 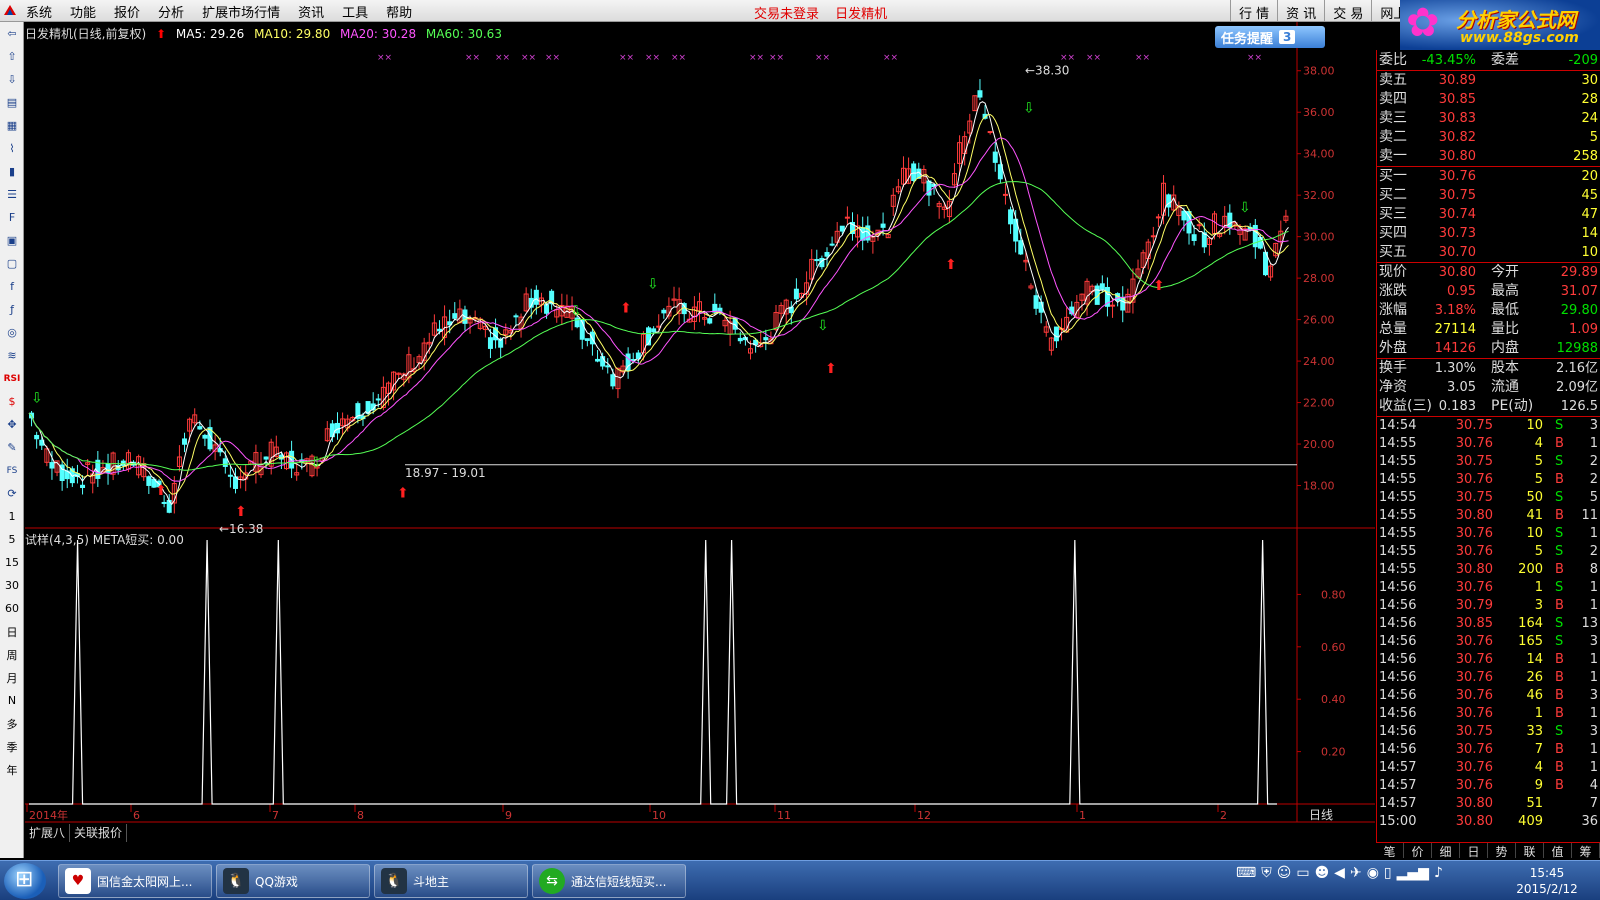 I want to click on candle-icon: ▮, so click(x=12, y=171).